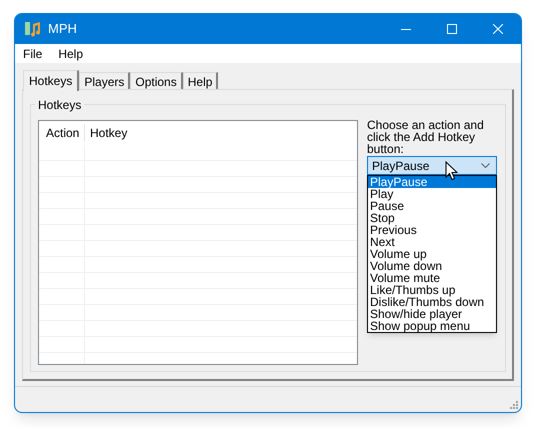  I want to click on window-title: MPH, so click(62, 29).